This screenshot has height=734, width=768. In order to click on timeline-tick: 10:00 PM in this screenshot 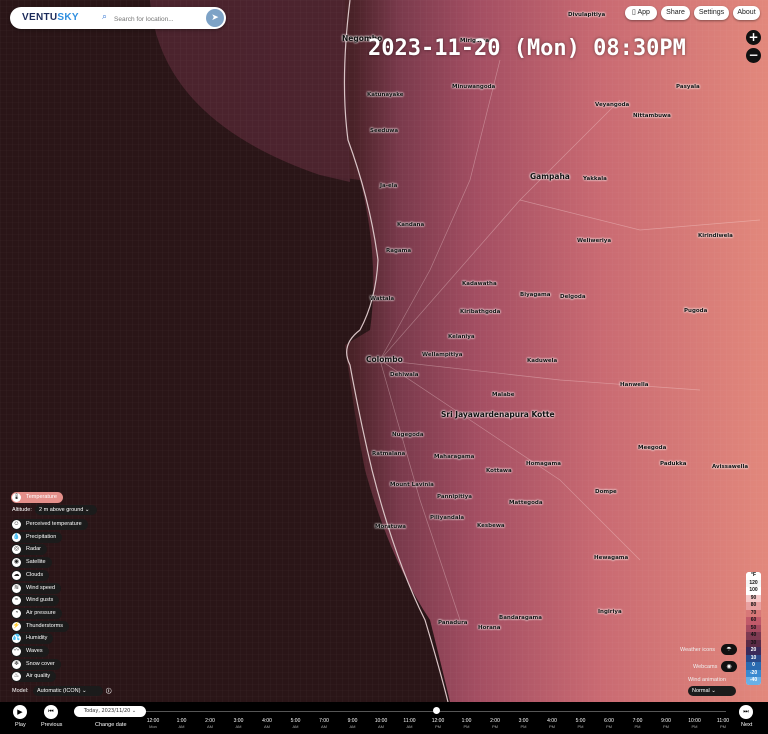, I will do `click(695, 723)`.